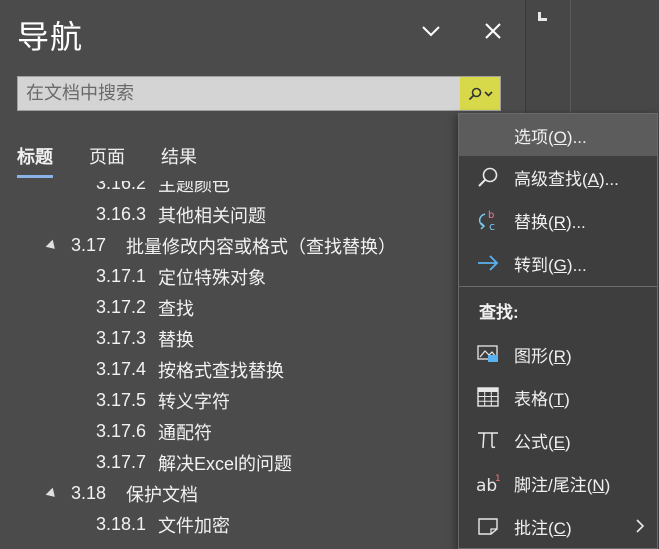 The height and width of the screenshot is (549, 659). I want to click on svg-text: 1, so click(498, 479).